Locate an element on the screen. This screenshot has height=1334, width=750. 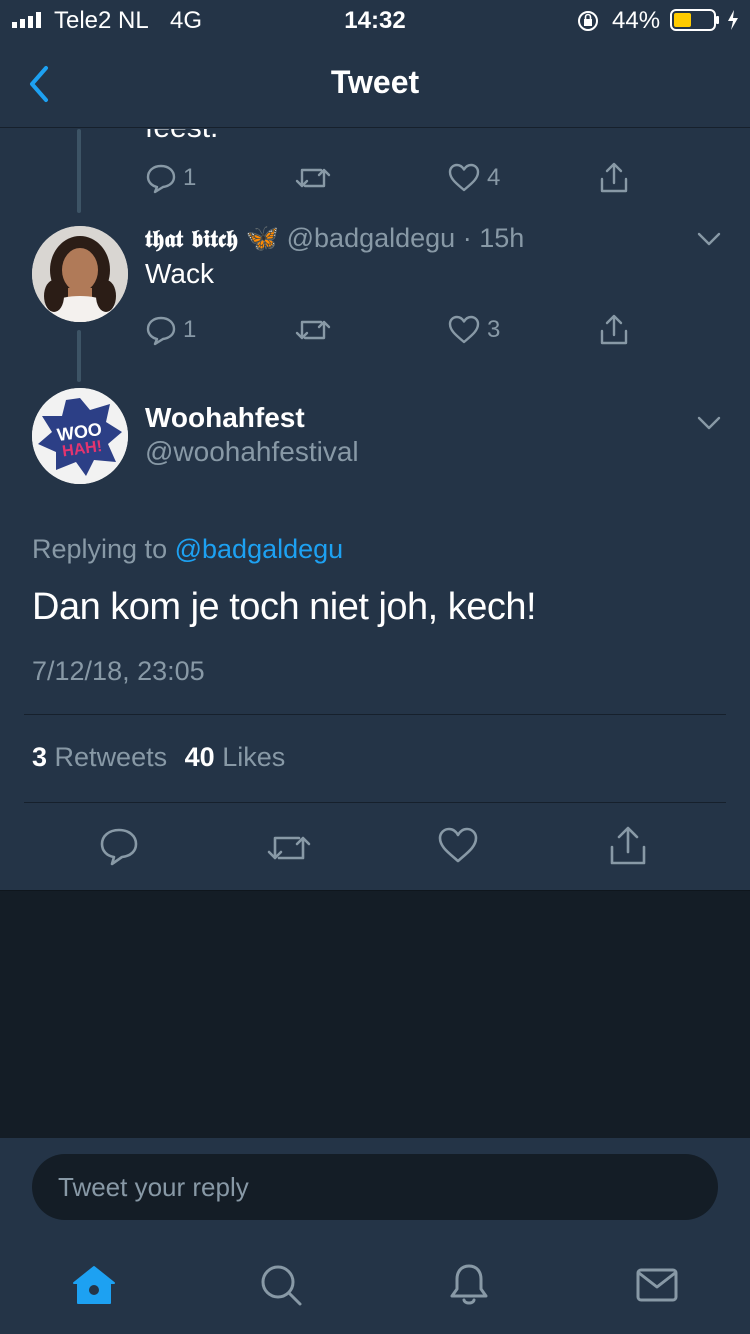
charging-icon is located at coordinates (733, 20).